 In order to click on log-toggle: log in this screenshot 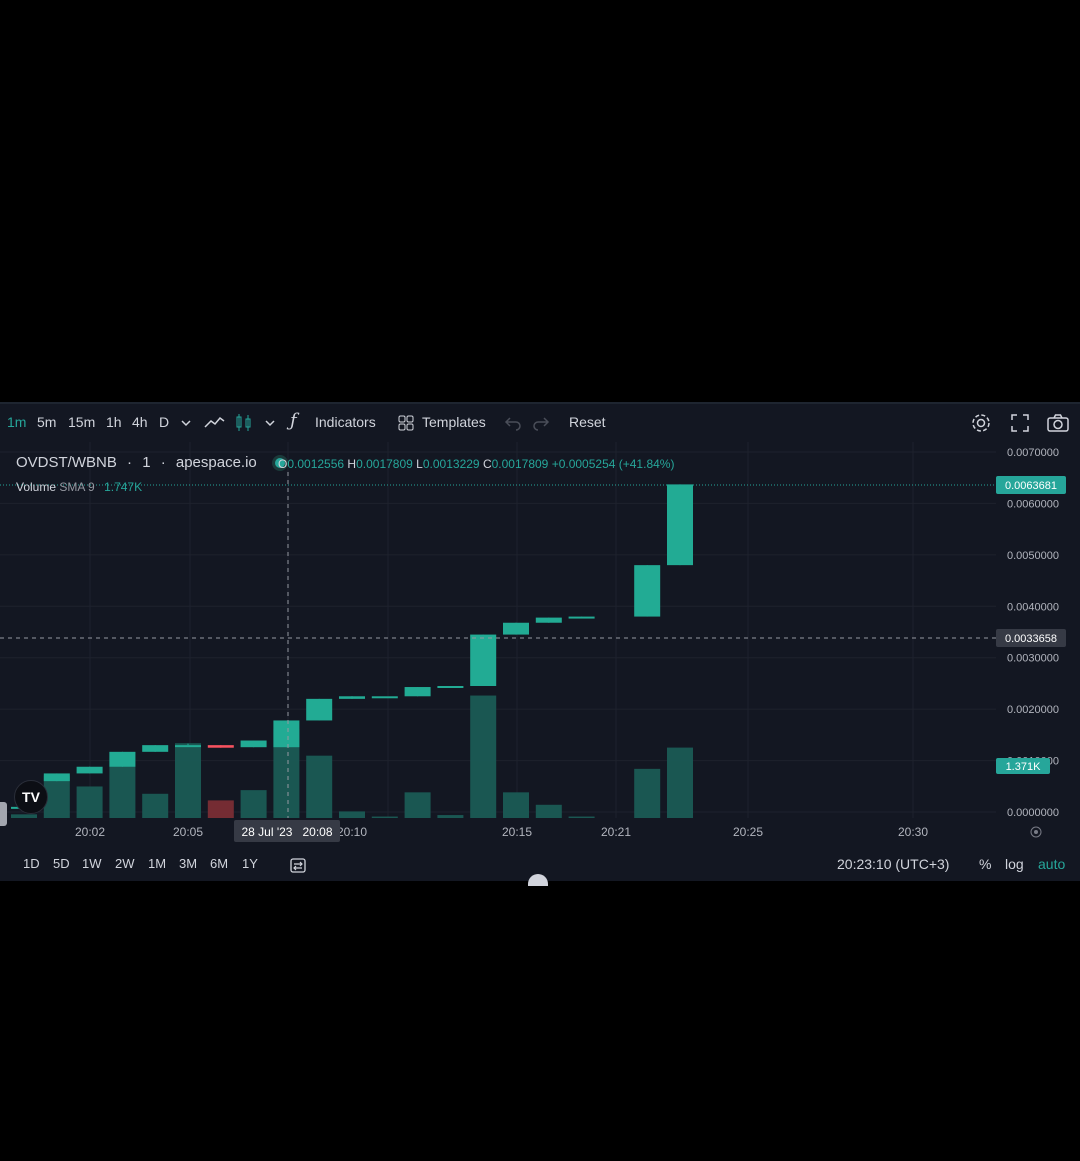, I will do `click(1014, 864)`.